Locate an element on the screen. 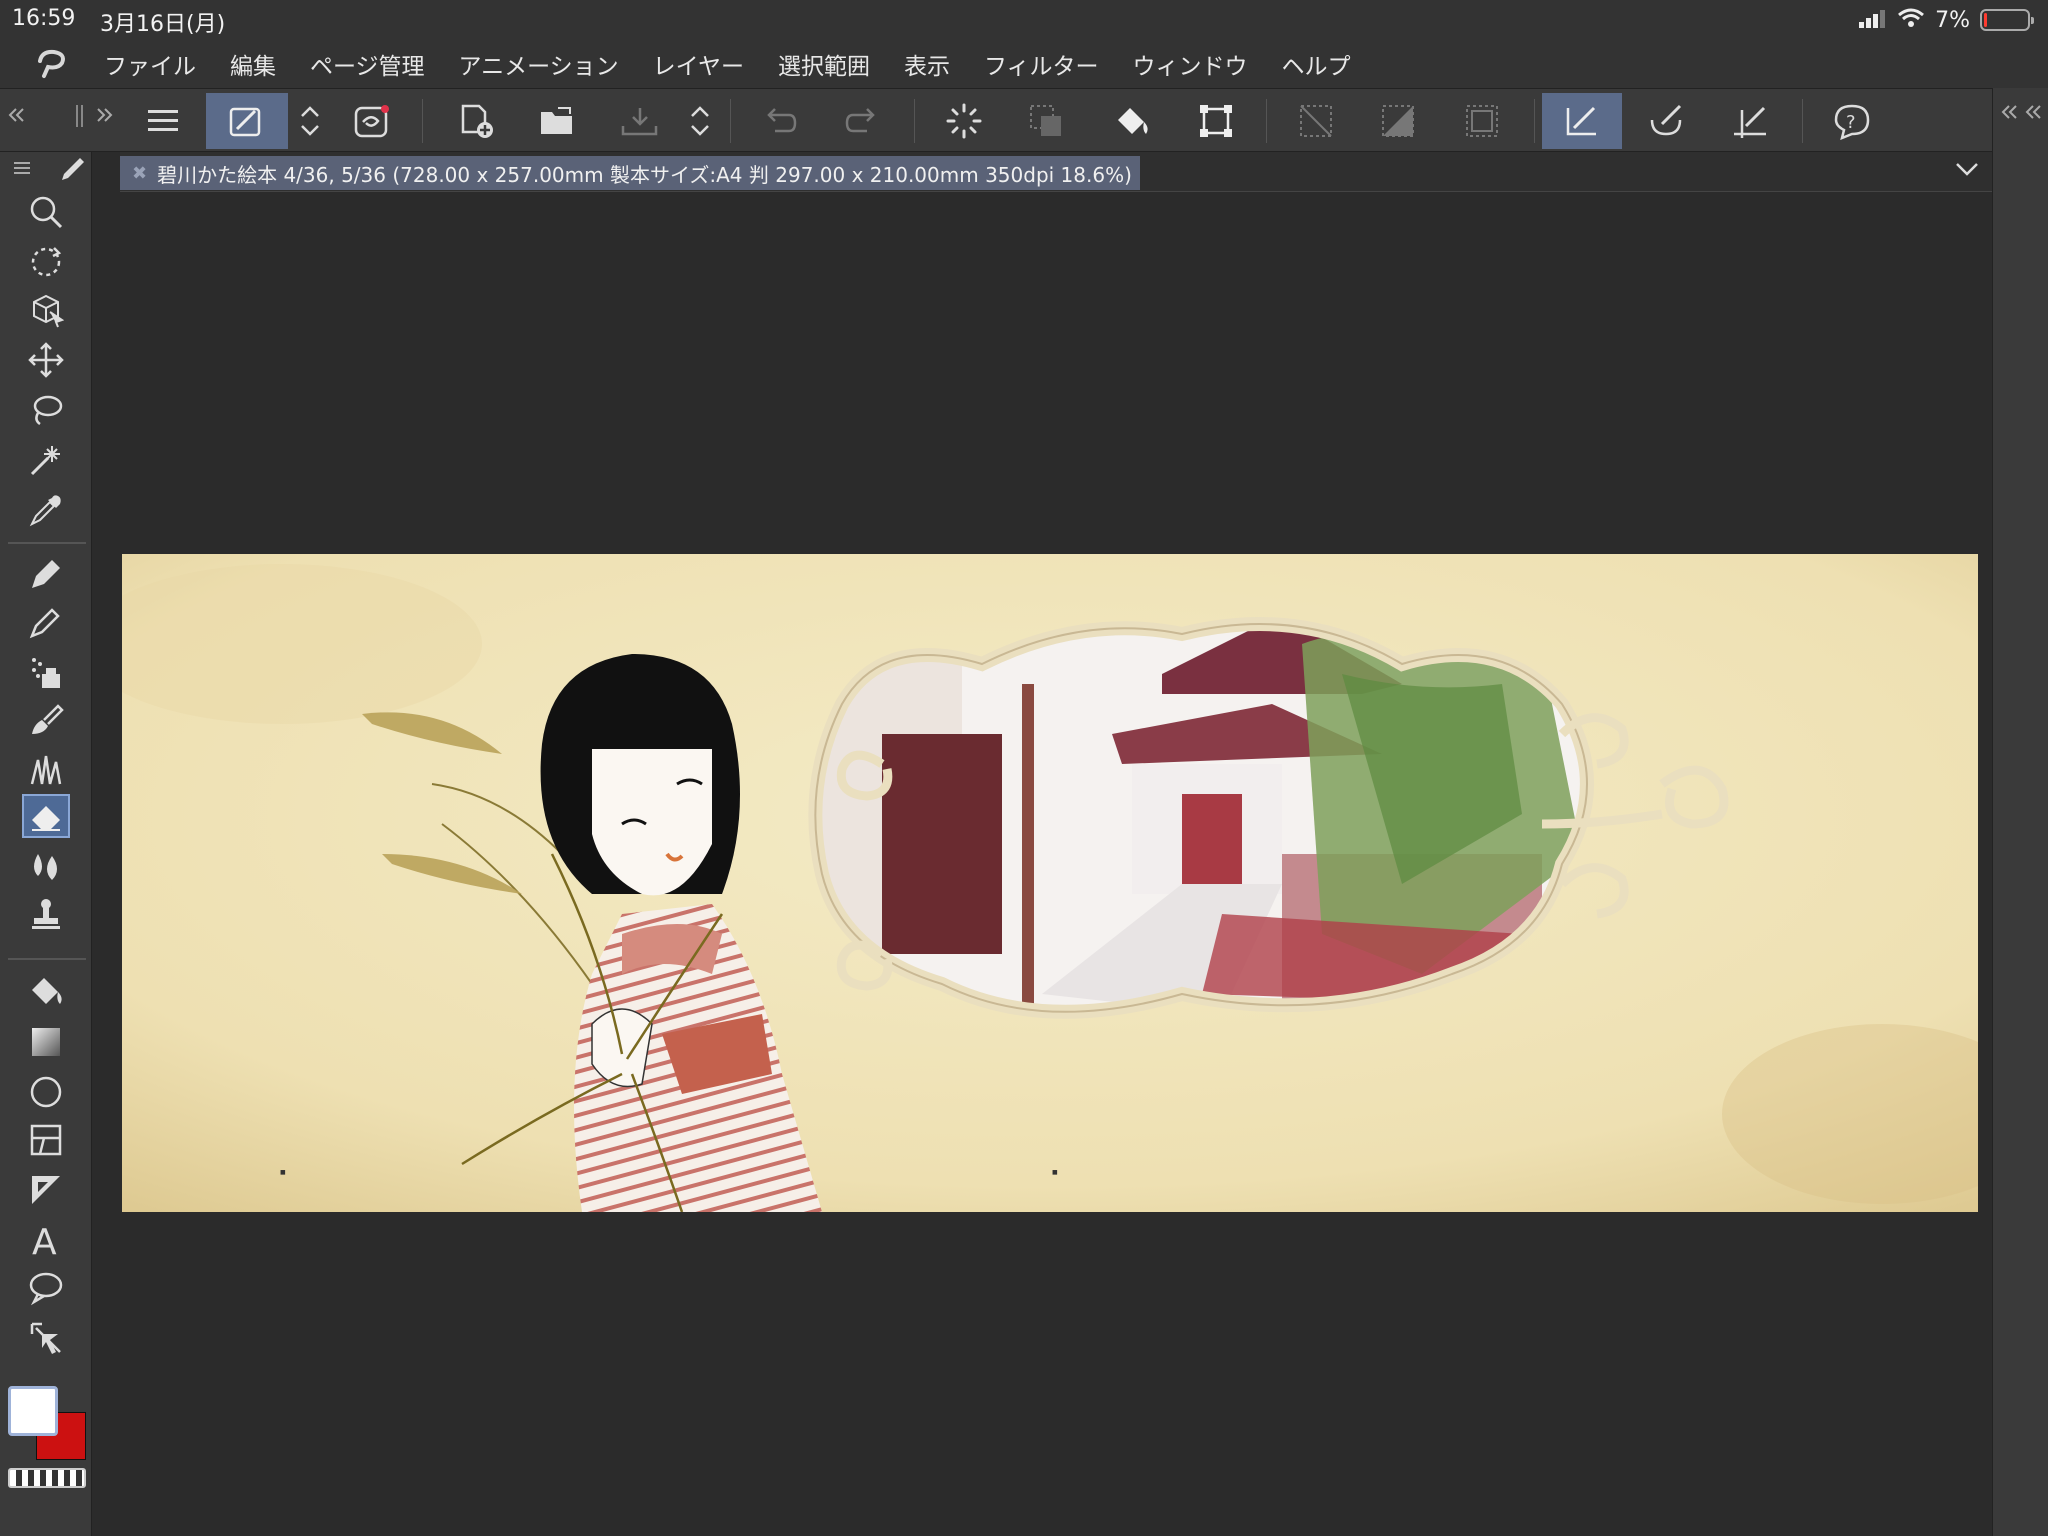 This screenshot has height=1536, width=2048. updown-toggle-icon is located at coordinates (310, 121).